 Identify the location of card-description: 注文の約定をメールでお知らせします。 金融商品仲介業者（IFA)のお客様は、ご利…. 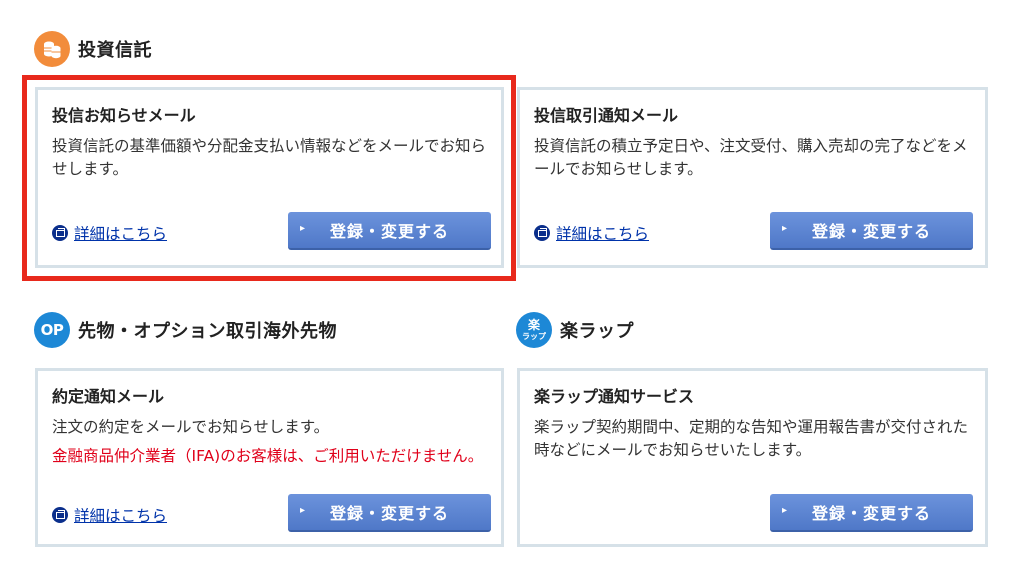
(269, 442).